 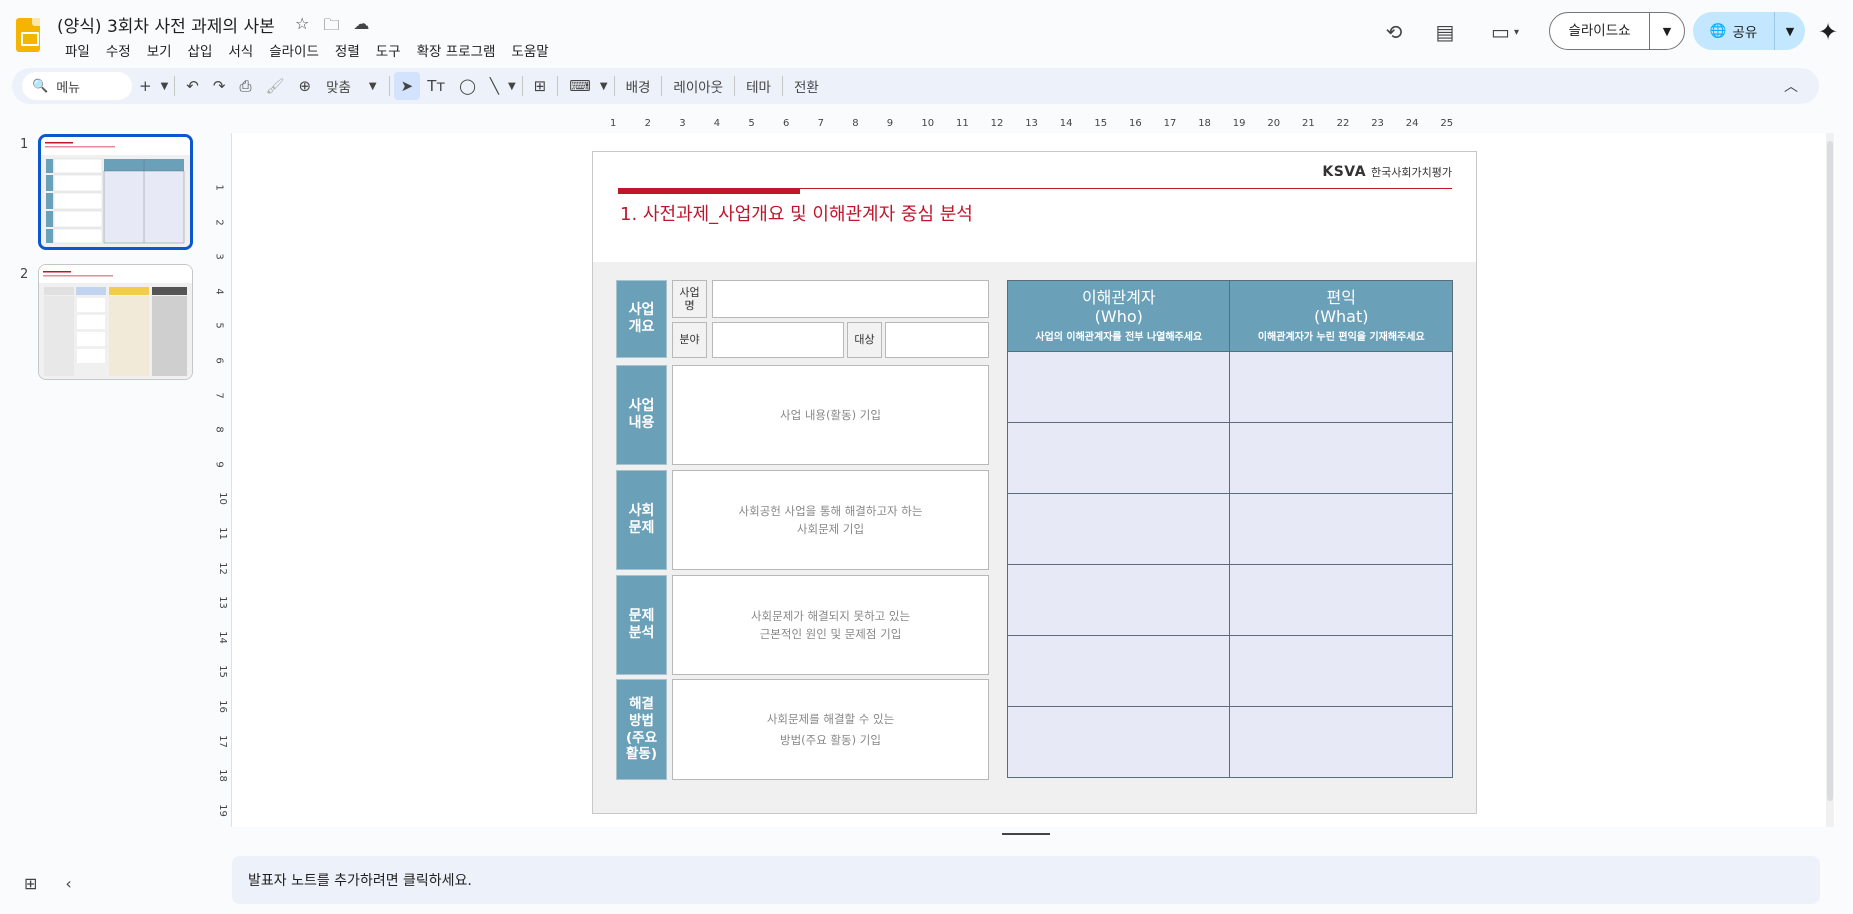 What do you see at coordinates (1445, 32) in the screenshot?
I see `comments-icon: ▤` at bounding box center [1445, 32].